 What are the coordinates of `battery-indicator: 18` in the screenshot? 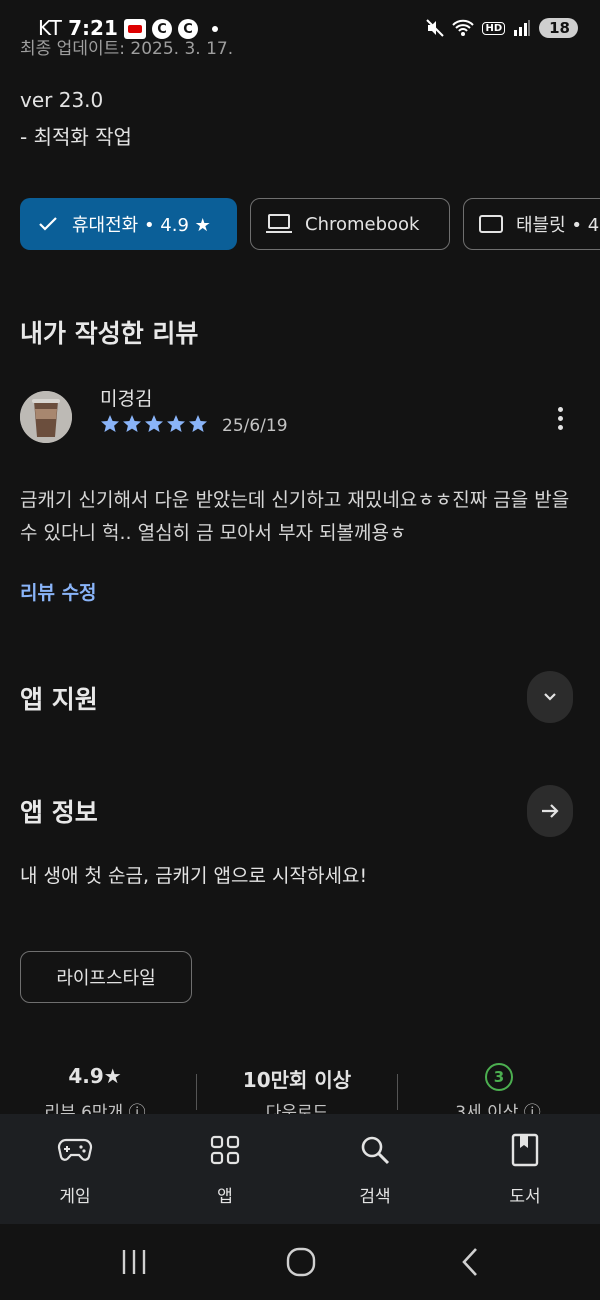 It's located at (558, 28).